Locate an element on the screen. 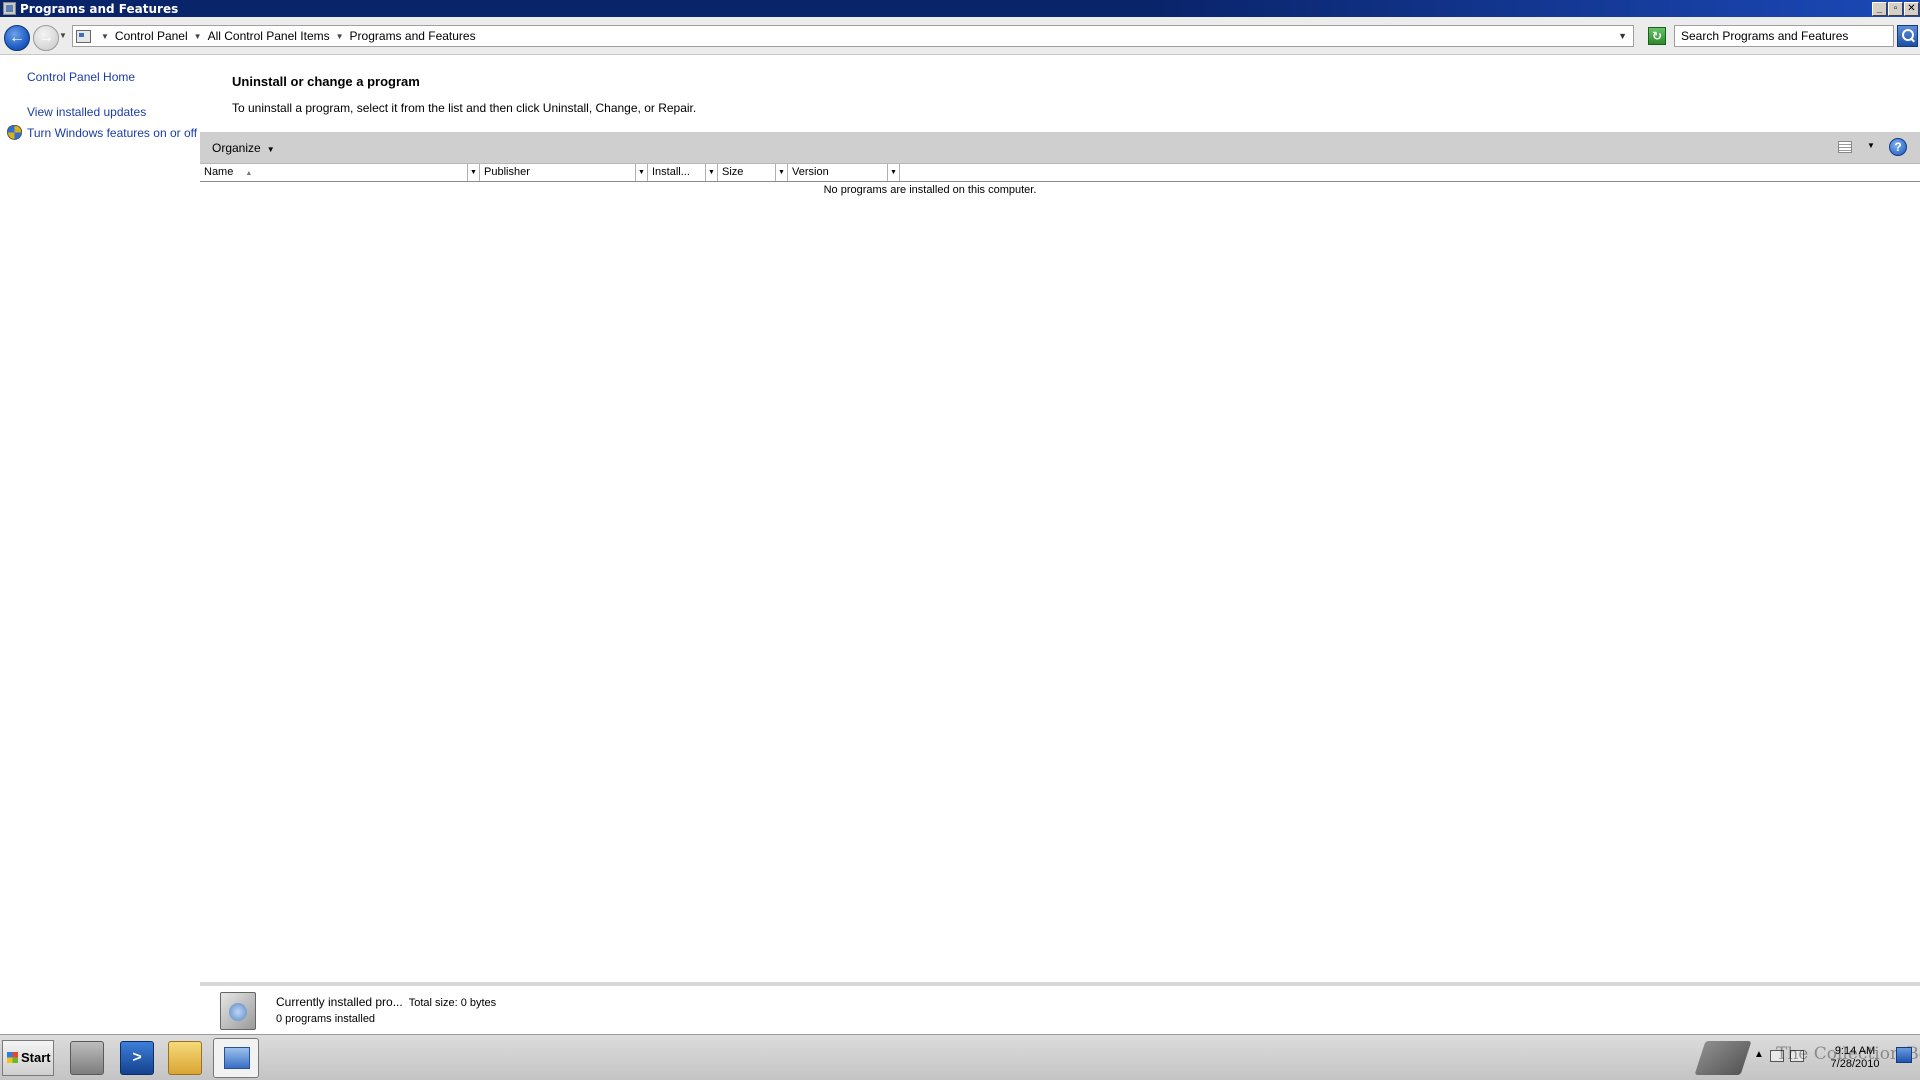 This screenshot has height=1080, width=1920. organize-label: Organize is located at coordinates (236, 148).